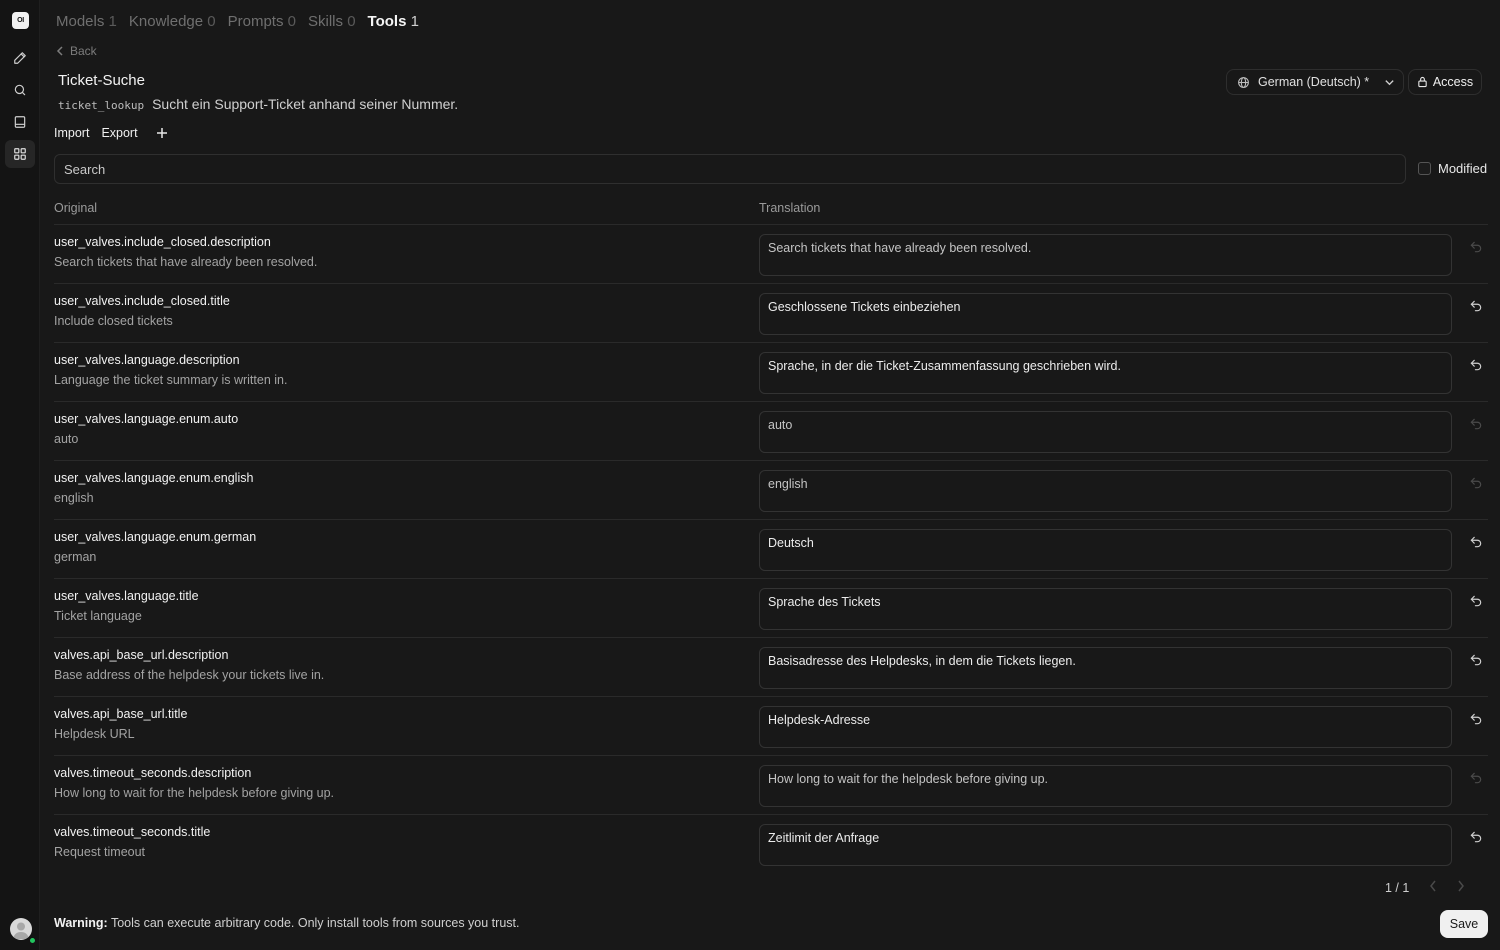  What do you see at coordinates (141, 655) in the screenshot?
I see `row-key: valves.api_base_url.description` at bounding box center [141, 655].